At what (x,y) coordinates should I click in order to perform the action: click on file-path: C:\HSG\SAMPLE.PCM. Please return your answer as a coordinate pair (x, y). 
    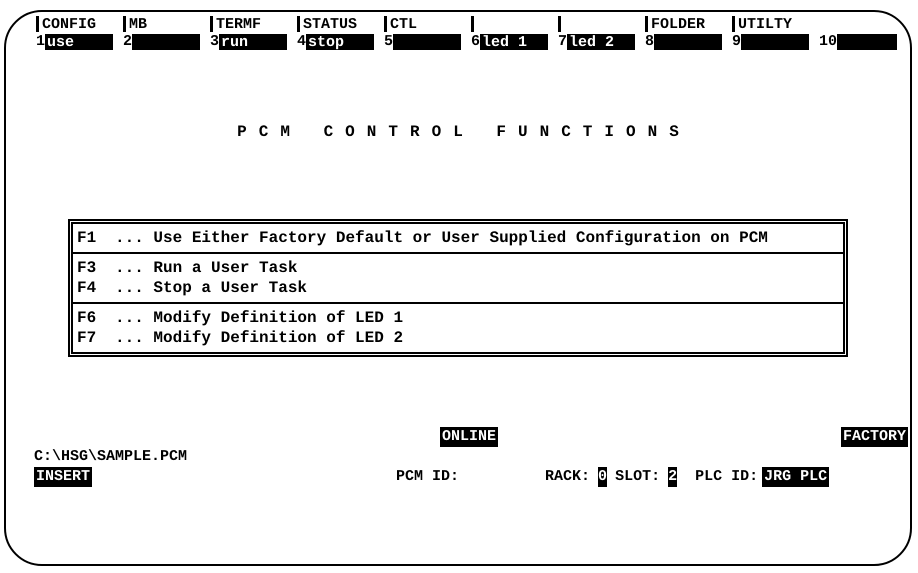
    Looking at the image, I should click on (111, 457).